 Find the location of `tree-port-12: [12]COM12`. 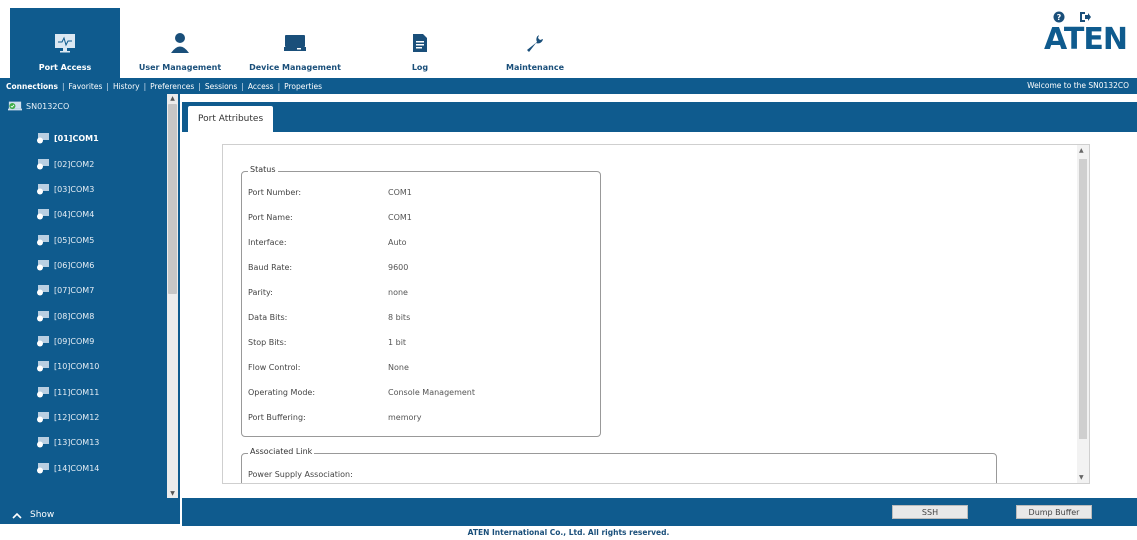

tree-port-12: [12]COM12 is located at coordinates (67, 417).